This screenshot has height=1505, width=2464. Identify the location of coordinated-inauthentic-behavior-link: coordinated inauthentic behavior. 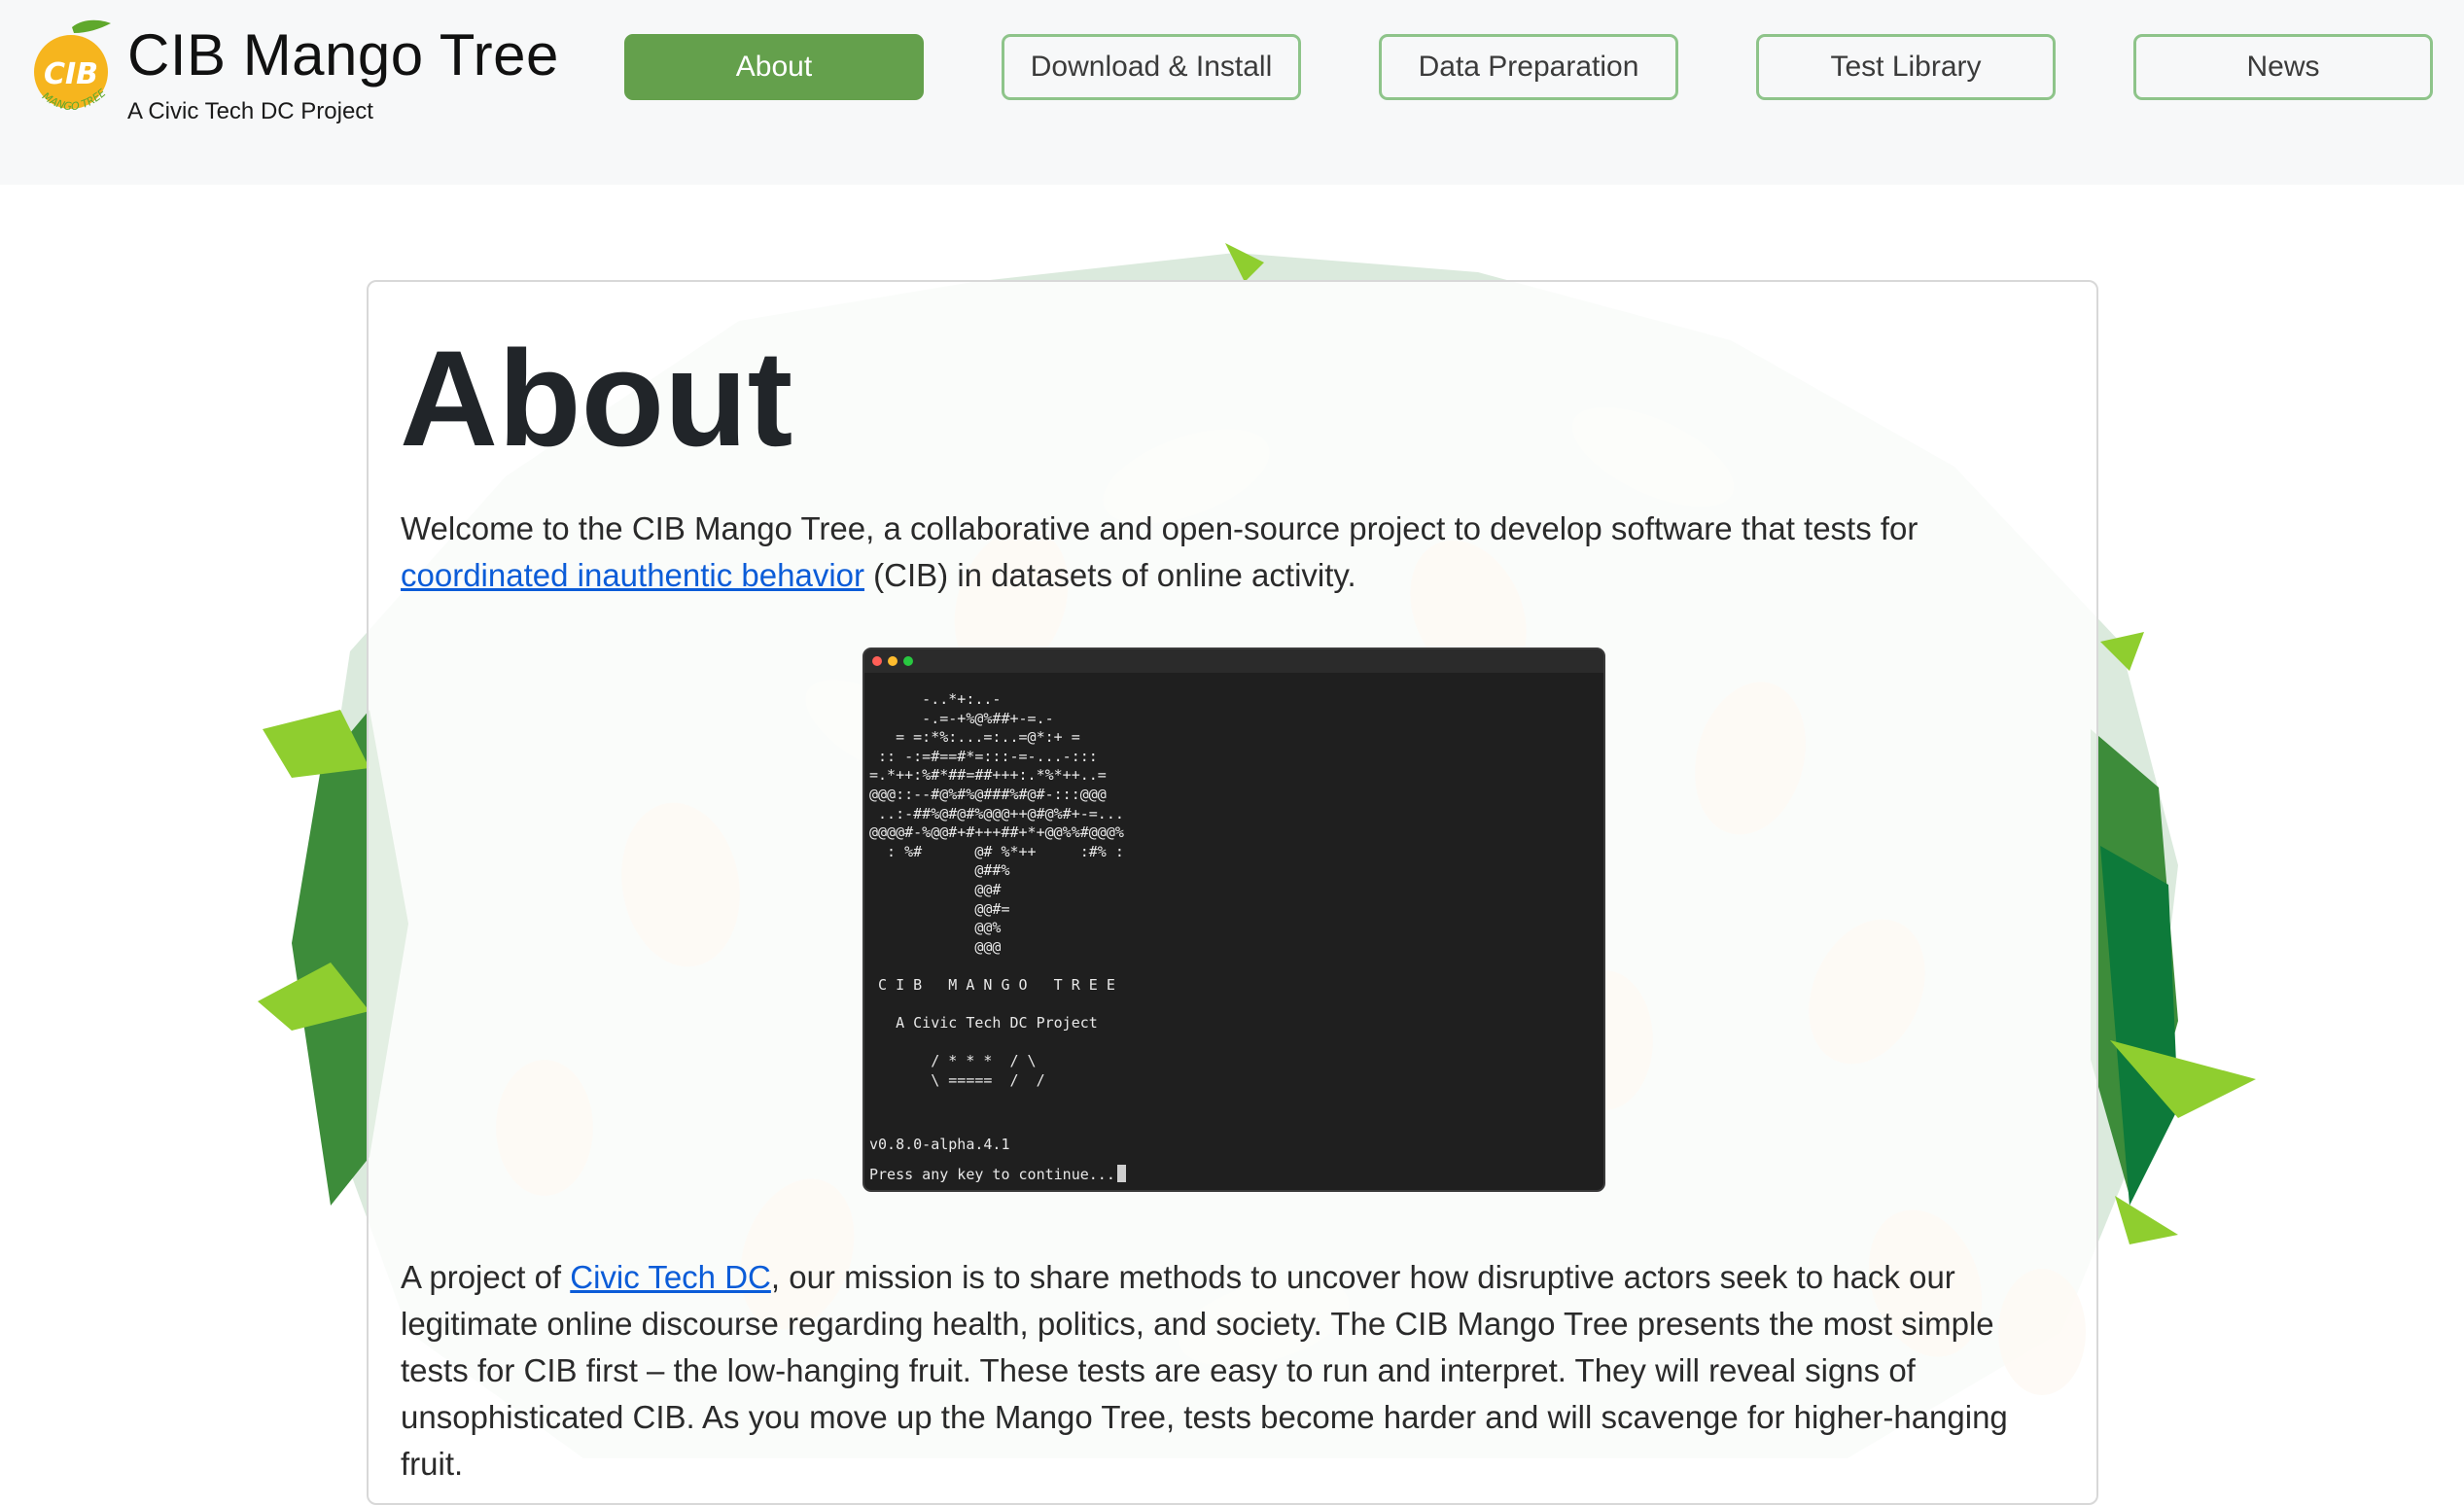
(632, 575).